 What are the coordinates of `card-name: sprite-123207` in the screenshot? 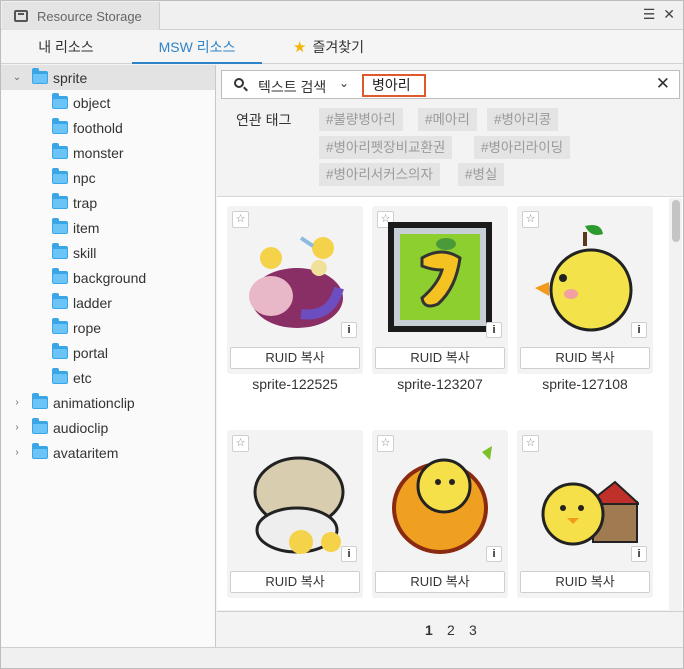 It's located at (440, 384).